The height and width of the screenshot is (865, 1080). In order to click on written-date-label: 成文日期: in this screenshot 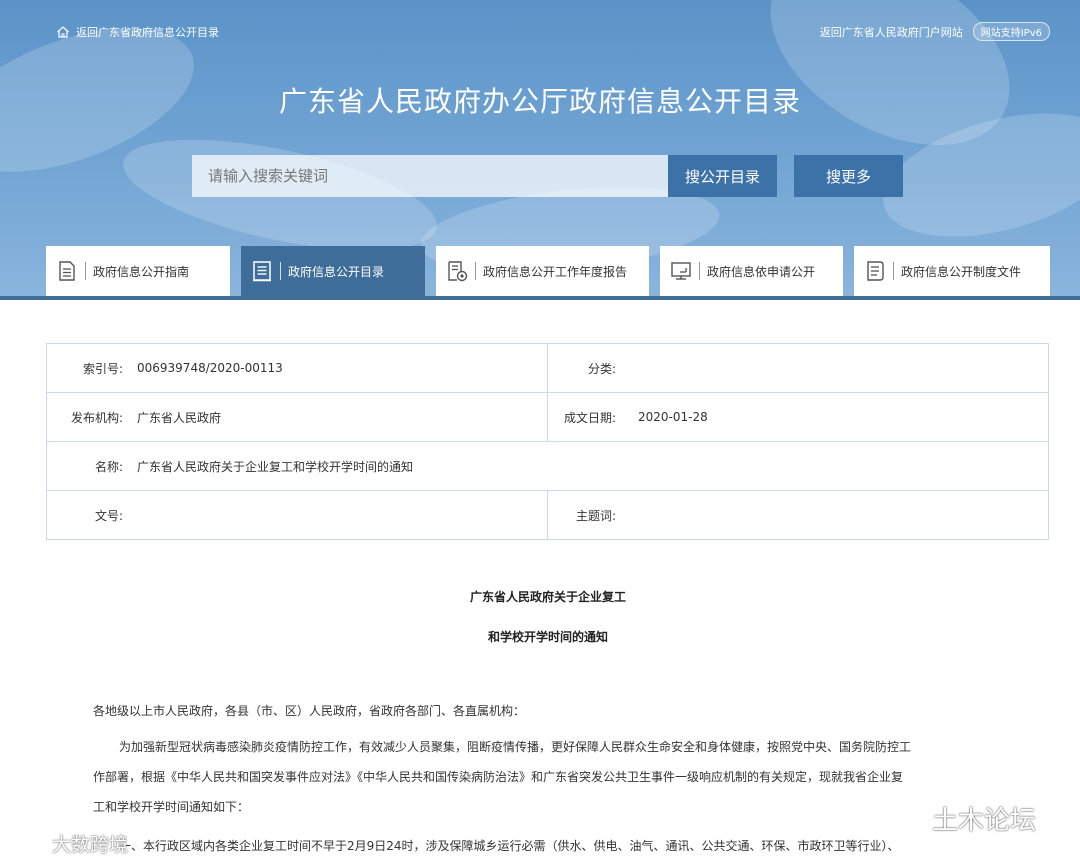, I will do `click(589, 417)`.